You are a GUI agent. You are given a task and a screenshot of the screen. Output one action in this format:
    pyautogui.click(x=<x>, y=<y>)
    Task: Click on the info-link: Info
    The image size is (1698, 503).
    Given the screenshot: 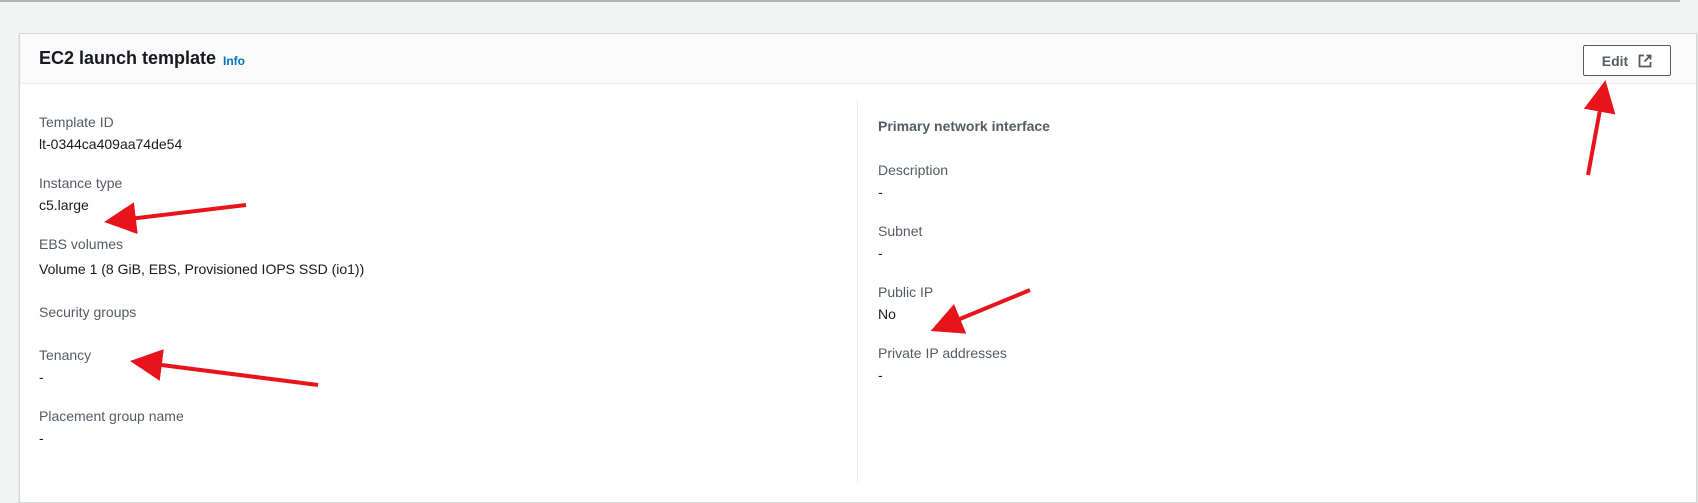 What is the action you would take?
    pyautogui.click(x=234, y=61)
    